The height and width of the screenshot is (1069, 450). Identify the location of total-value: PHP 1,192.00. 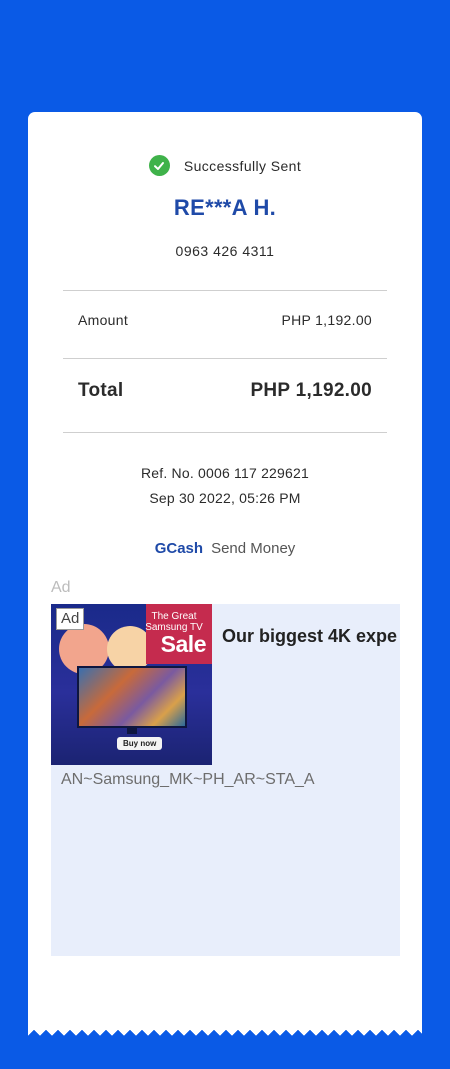
(311, 390).